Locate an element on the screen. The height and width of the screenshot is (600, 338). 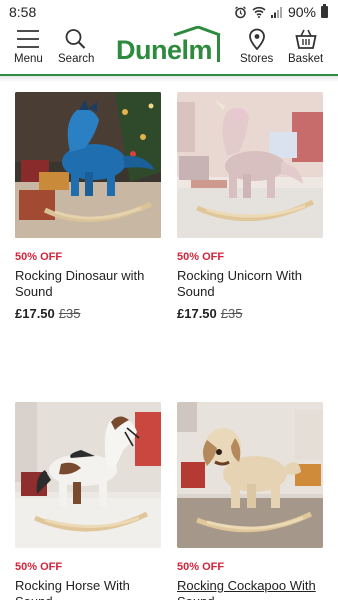
product-title: Rocking Horse With Sound is located at coordinates (88, 589).